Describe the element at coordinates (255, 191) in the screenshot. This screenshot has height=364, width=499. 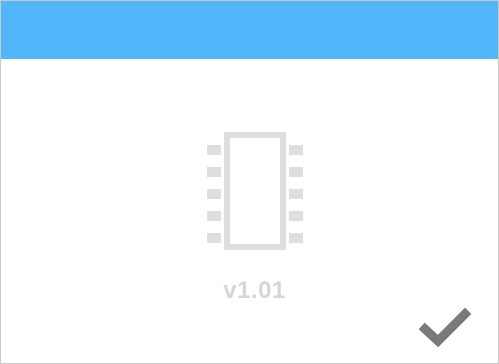
I see `microchip-icon` at that location.